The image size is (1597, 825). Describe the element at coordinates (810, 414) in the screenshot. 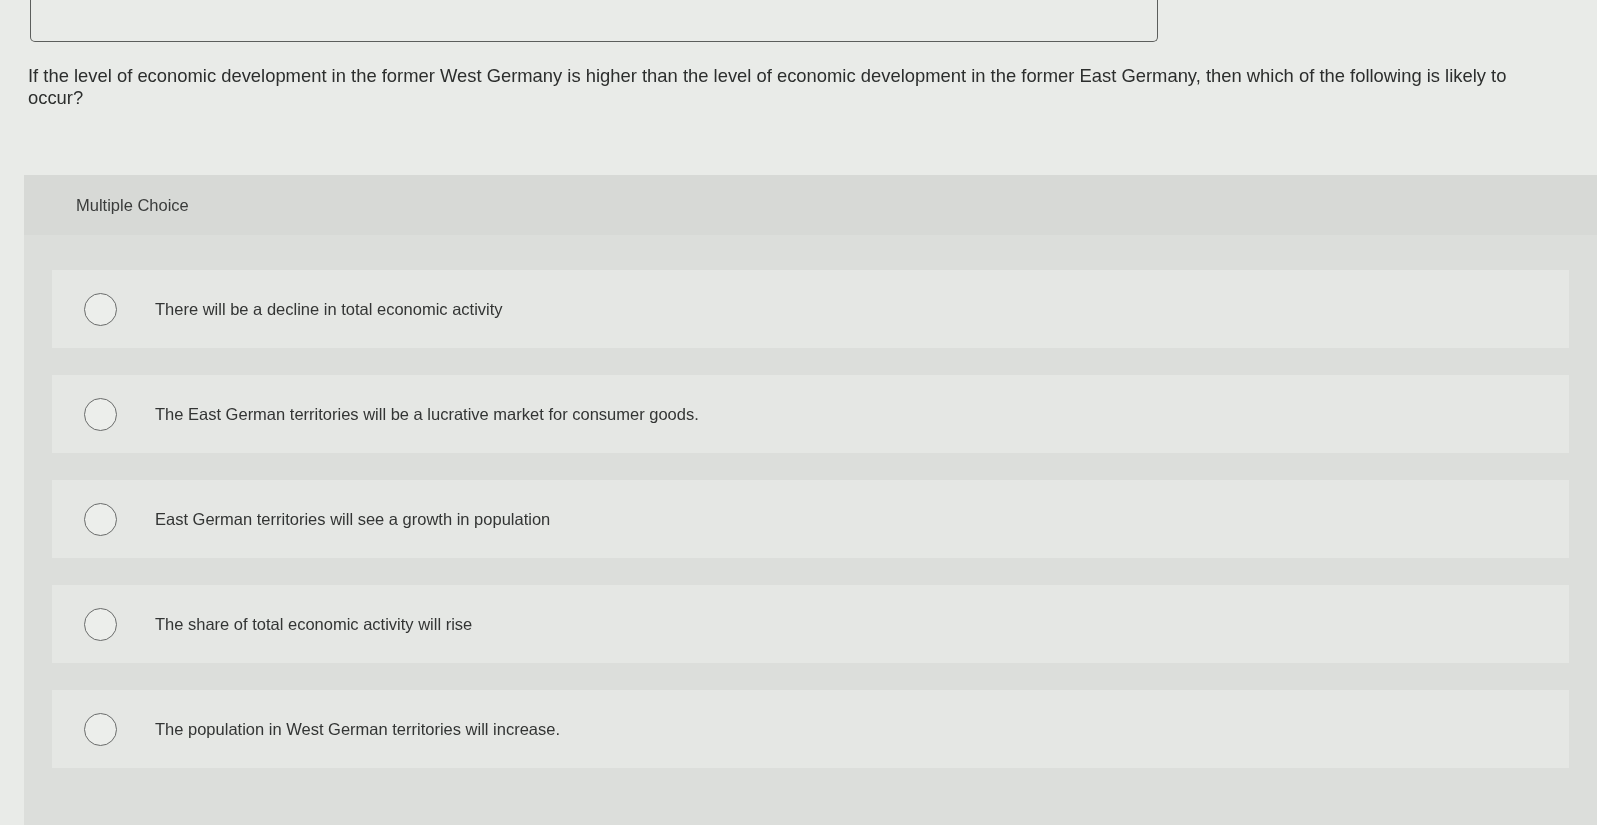

I see `answer-option: The East German territories will be a lucrative market for consumer goods.` at that location.